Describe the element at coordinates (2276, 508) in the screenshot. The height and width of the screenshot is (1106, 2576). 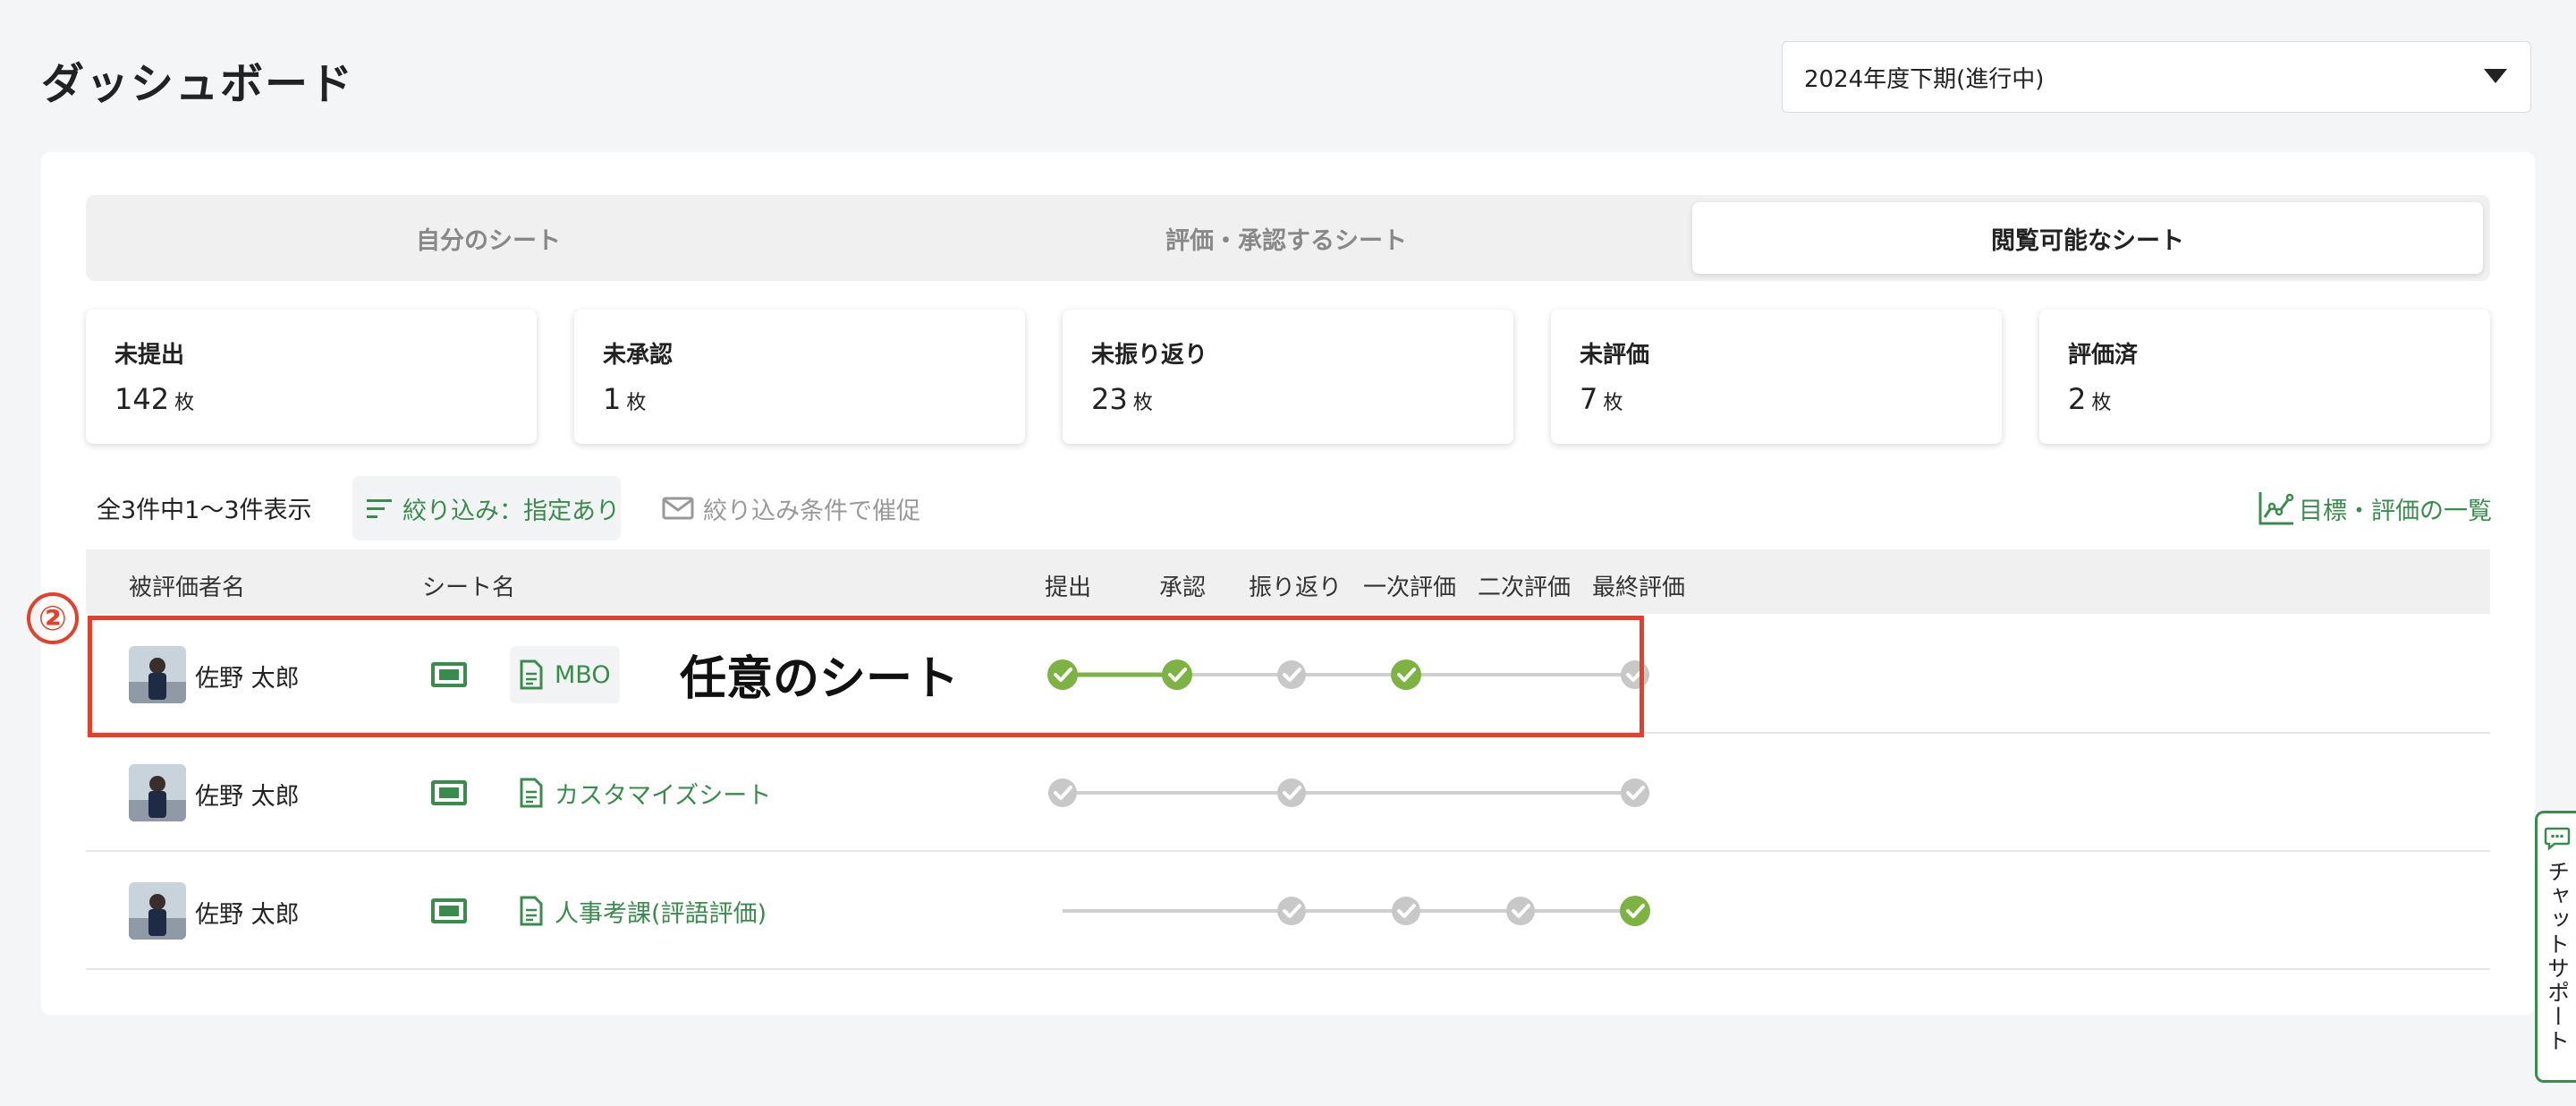
I see `line-chart-icon` at that location.